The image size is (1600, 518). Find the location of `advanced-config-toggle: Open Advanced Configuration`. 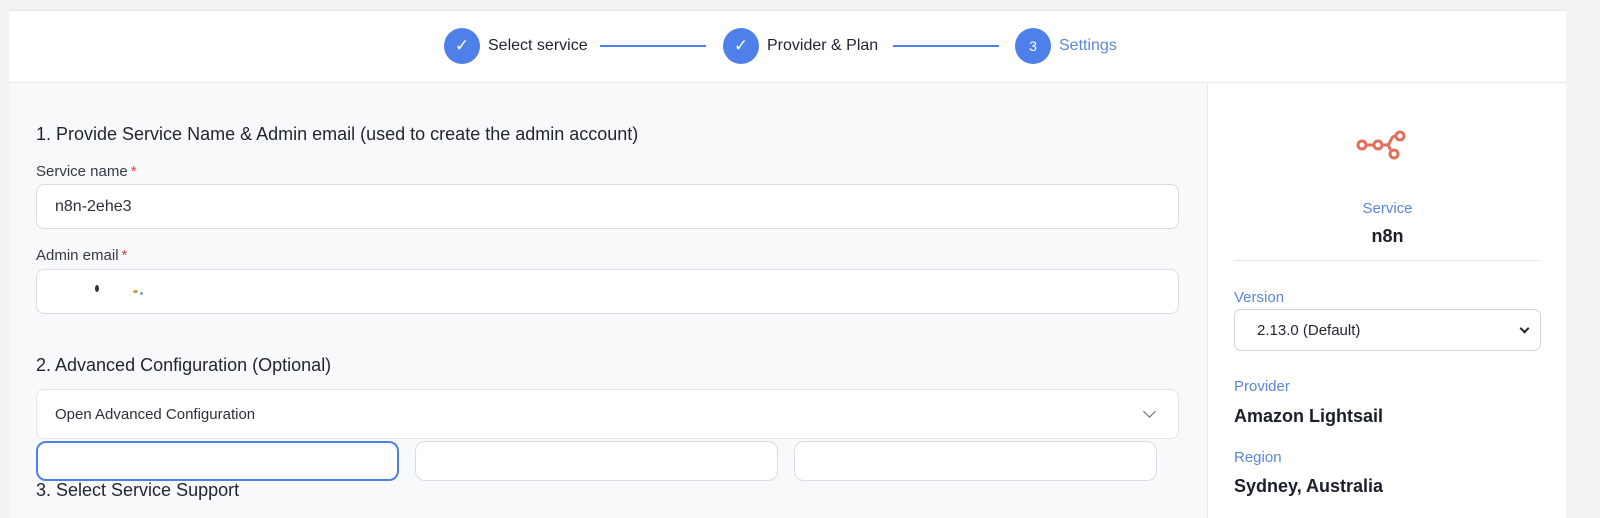

advanced-config-toggle: Open Advanced Configuration is located at coordinates (607, 414).